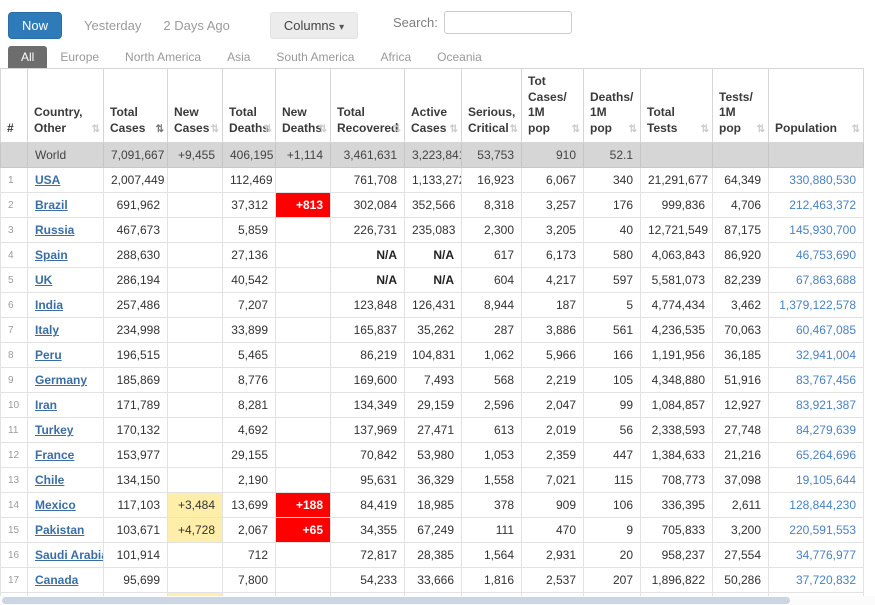 Image resolution: width=875 pixels, height=605 pixels. Describe the element at coordinates (491, 530) in the screenshot. I see `serious-critical-cell: 111` at that location.